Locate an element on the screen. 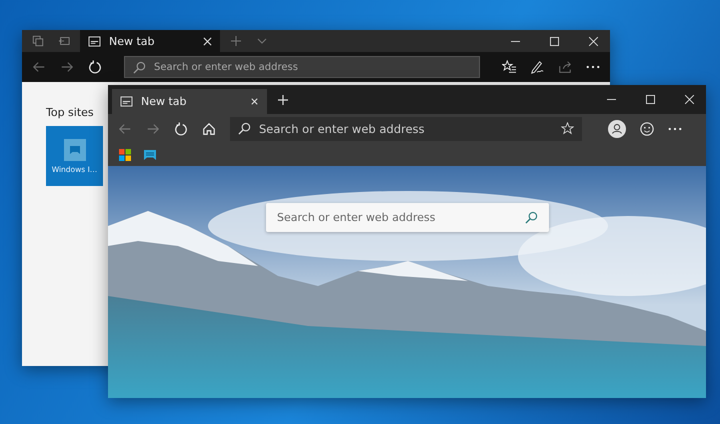 Image resolution: width=720 pixels, height=424 pixels. profile-avatar-icon is located at coordinates (617, 129).